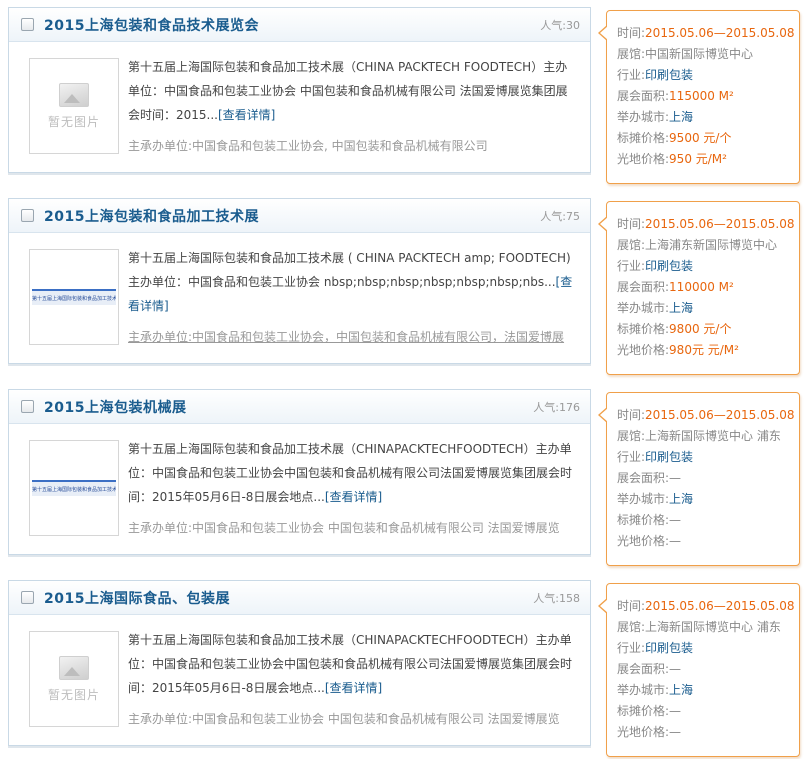  What do you see at coordinates (674, 138) in the screenshot?
I see `info-booth-price: 标摊价格:9500 元/个` at bounding box center [674, 138].